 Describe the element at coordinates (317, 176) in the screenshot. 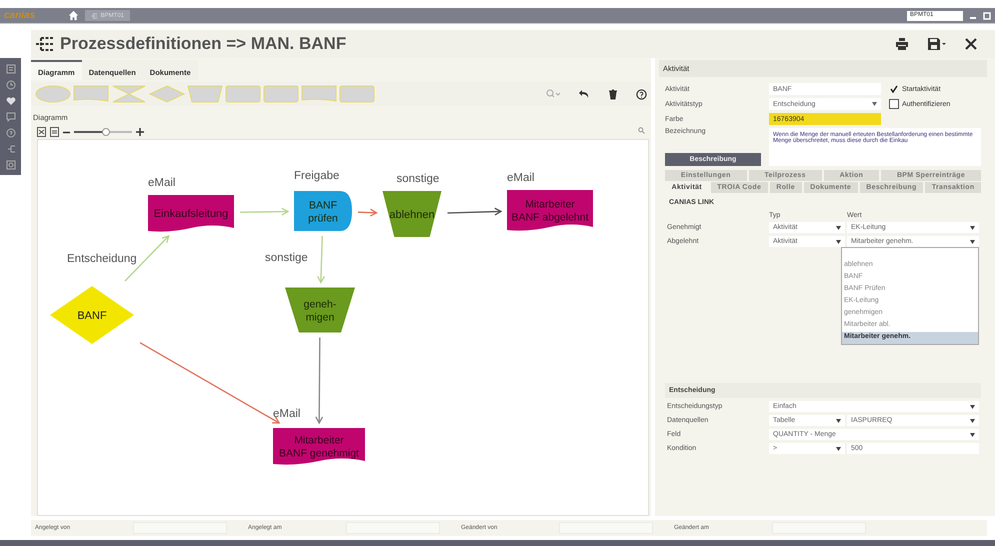

I see `node-caption: Freigabe` at that location.